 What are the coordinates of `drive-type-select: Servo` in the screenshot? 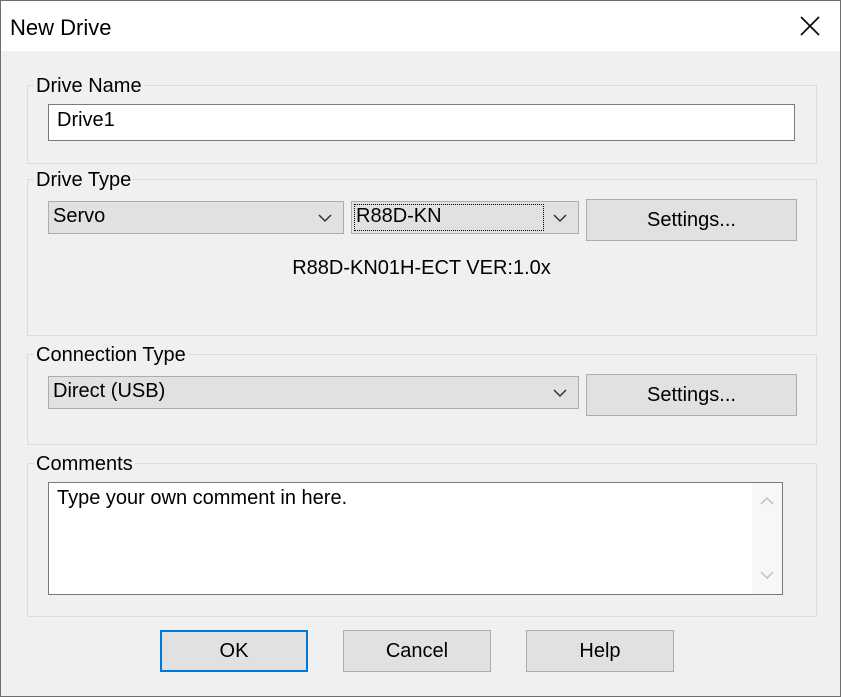 It's located at (196, 217).